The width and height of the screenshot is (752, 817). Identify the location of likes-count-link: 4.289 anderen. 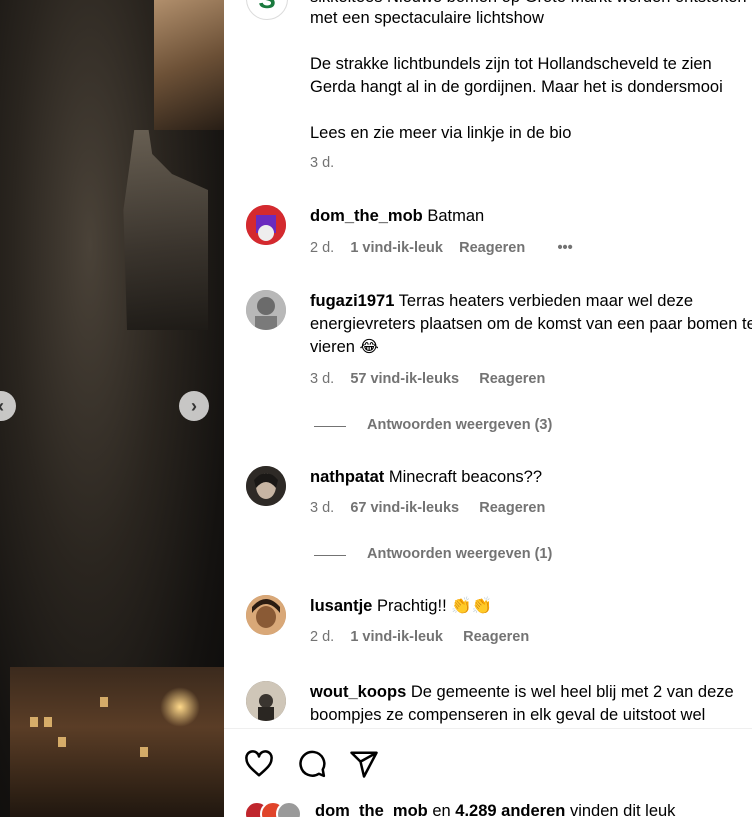
(510, 809).